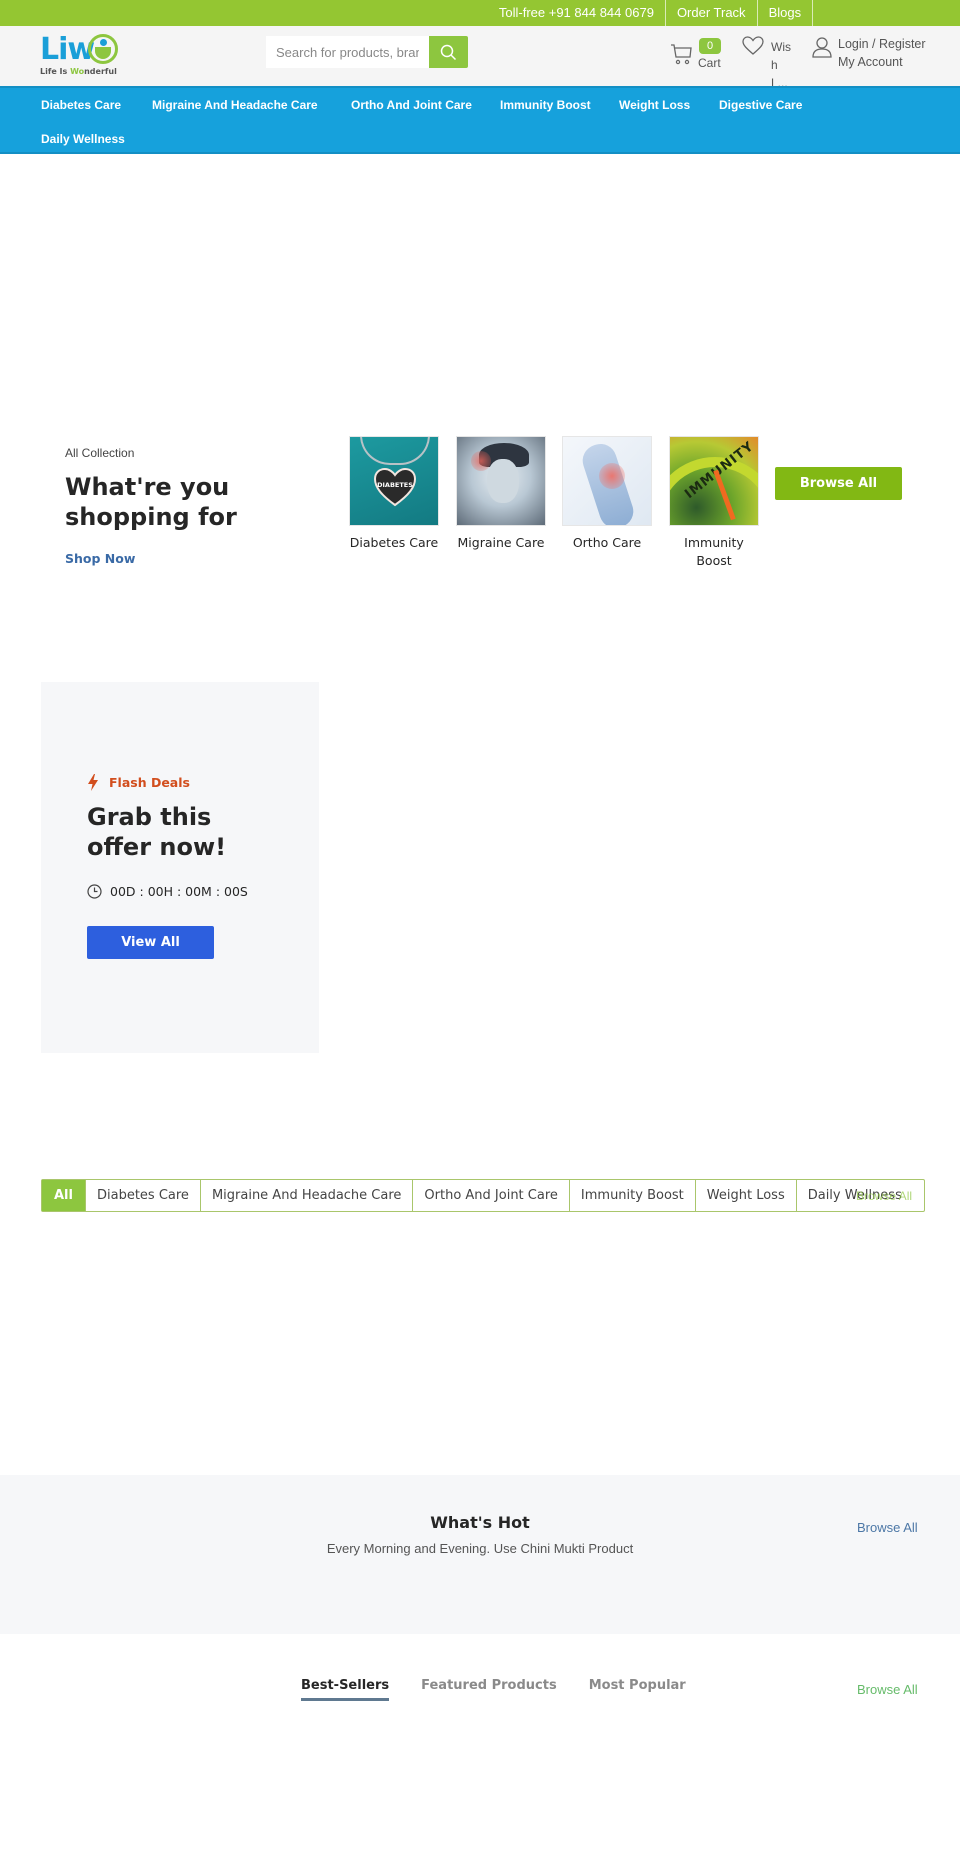 This screenshot has width=960, height=1875. I want to click on countdown-value: 00D : 00H : 00M : 00S, so click(179, 891).